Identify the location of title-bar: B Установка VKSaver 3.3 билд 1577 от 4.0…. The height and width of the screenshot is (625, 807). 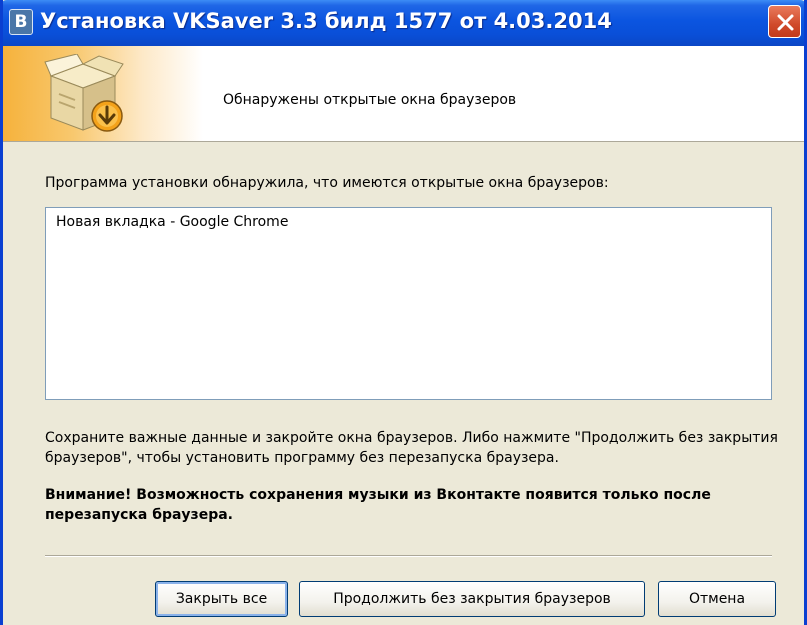
(403, 23).